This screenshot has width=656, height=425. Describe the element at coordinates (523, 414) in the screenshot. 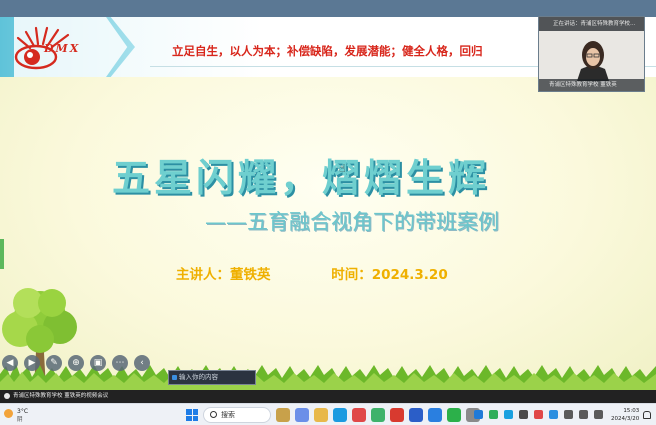

I see `tray-network-icon` at that location.